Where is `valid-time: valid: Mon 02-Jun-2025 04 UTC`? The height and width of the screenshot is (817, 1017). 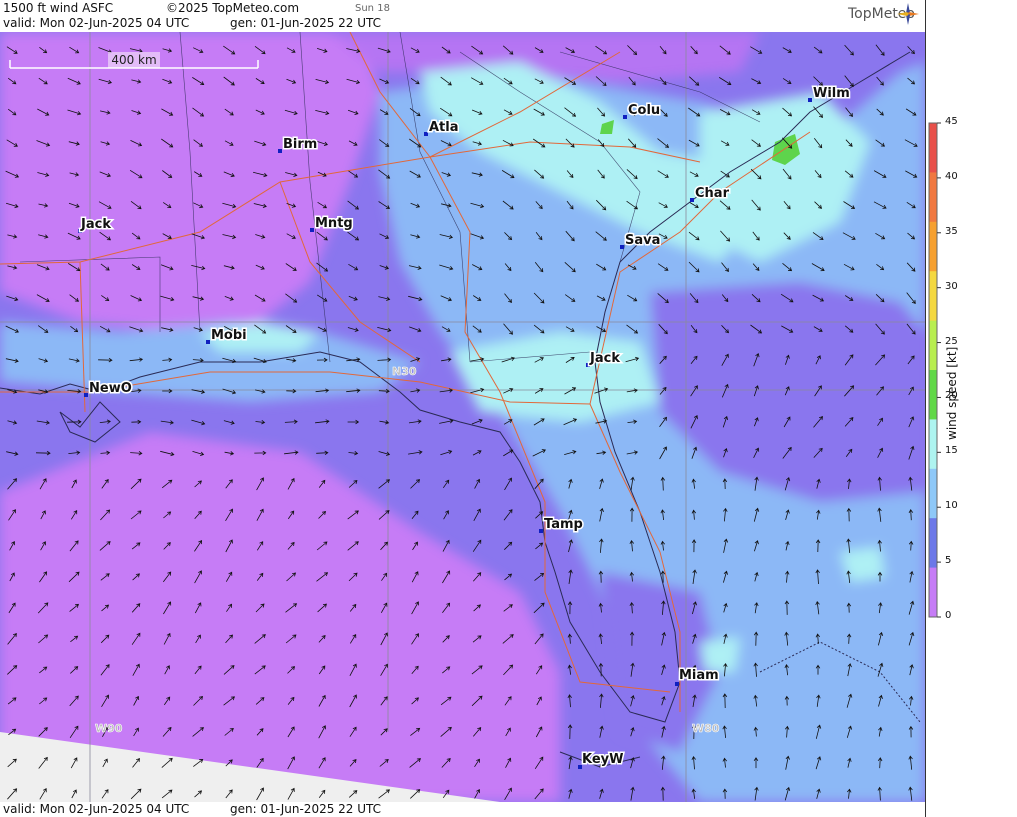 valid-time: valid: Mon 02-Jun-2025 04 UTC is located at coordinates (96, 23).